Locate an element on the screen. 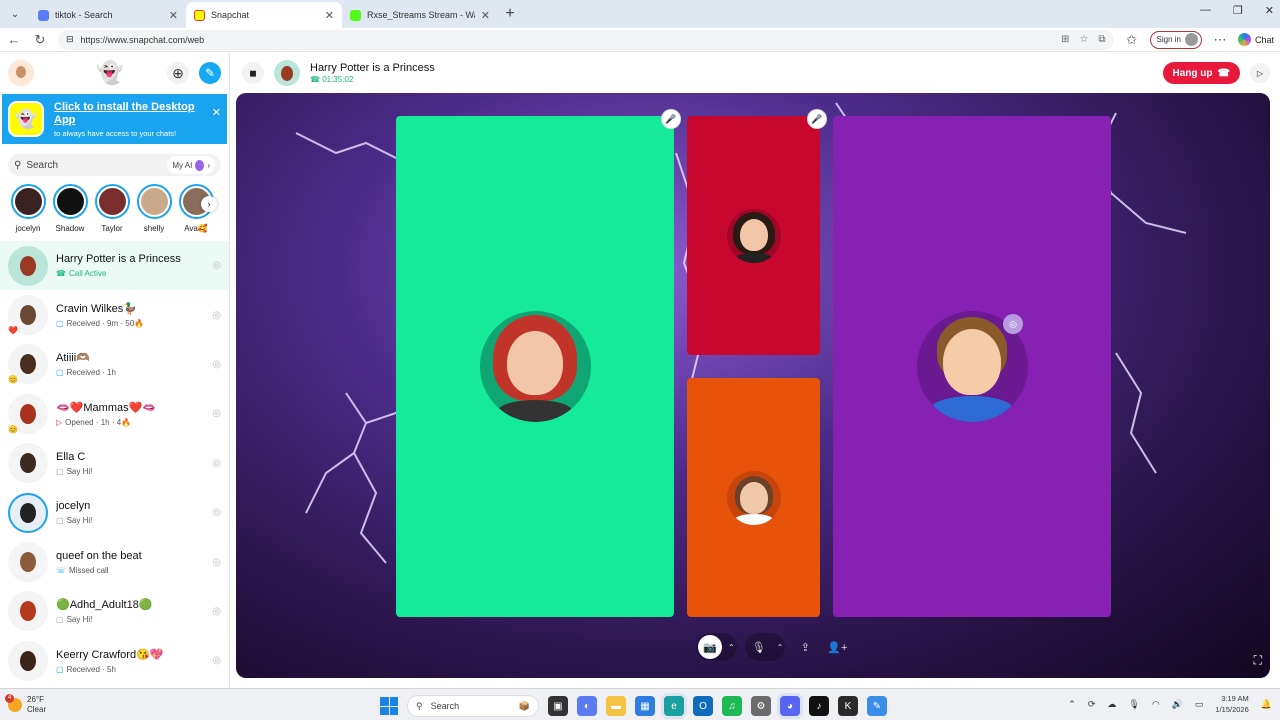 The height and width of the screenshot is (720, 1280). mic-options-chevron-icon: ⌃ is located at coordinates (780, 647).